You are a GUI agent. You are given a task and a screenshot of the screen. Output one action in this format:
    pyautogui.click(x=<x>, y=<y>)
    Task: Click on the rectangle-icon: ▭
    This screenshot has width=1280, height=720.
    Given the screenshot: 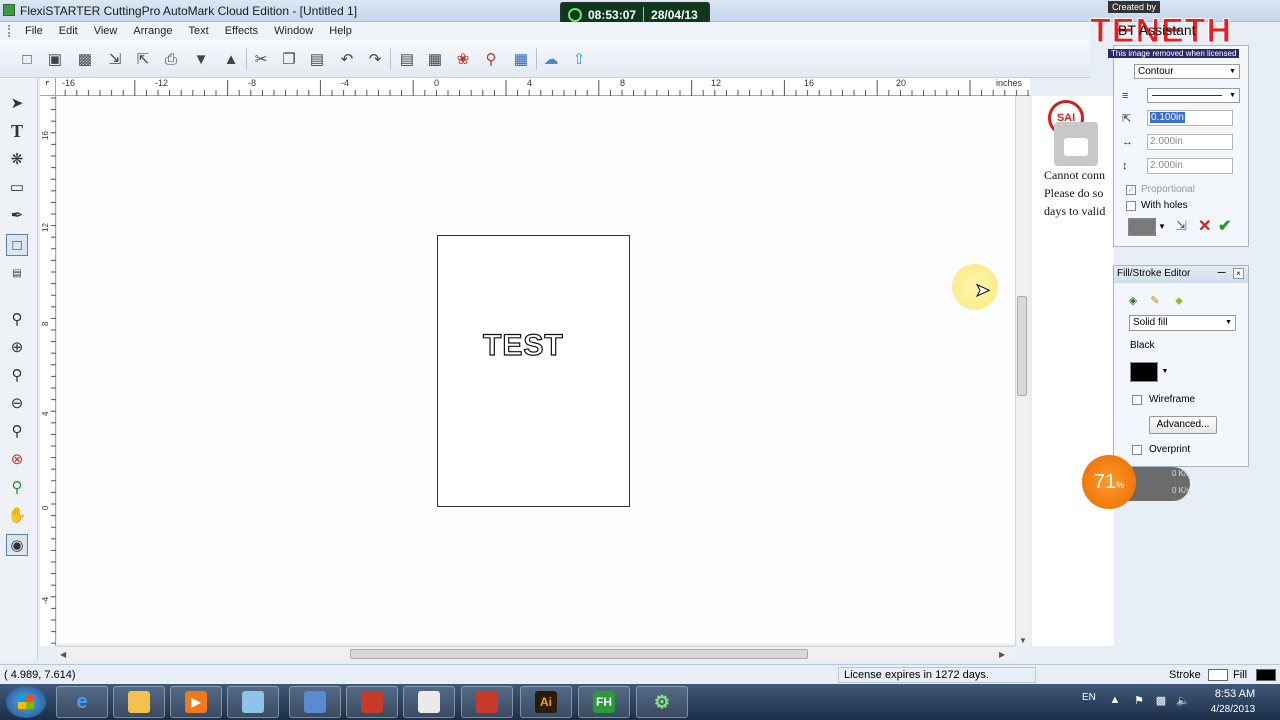 What is the action you would take?
    pyautogui.click(x=17, y=187)
    